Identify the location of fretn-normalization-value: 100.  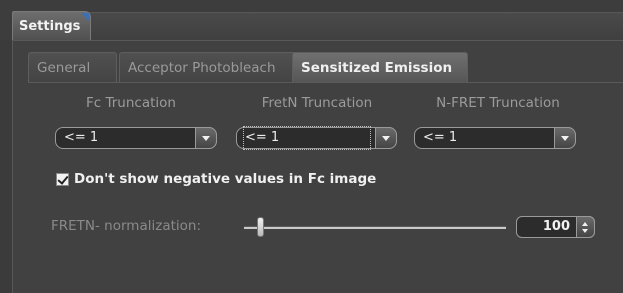
(556, 227).